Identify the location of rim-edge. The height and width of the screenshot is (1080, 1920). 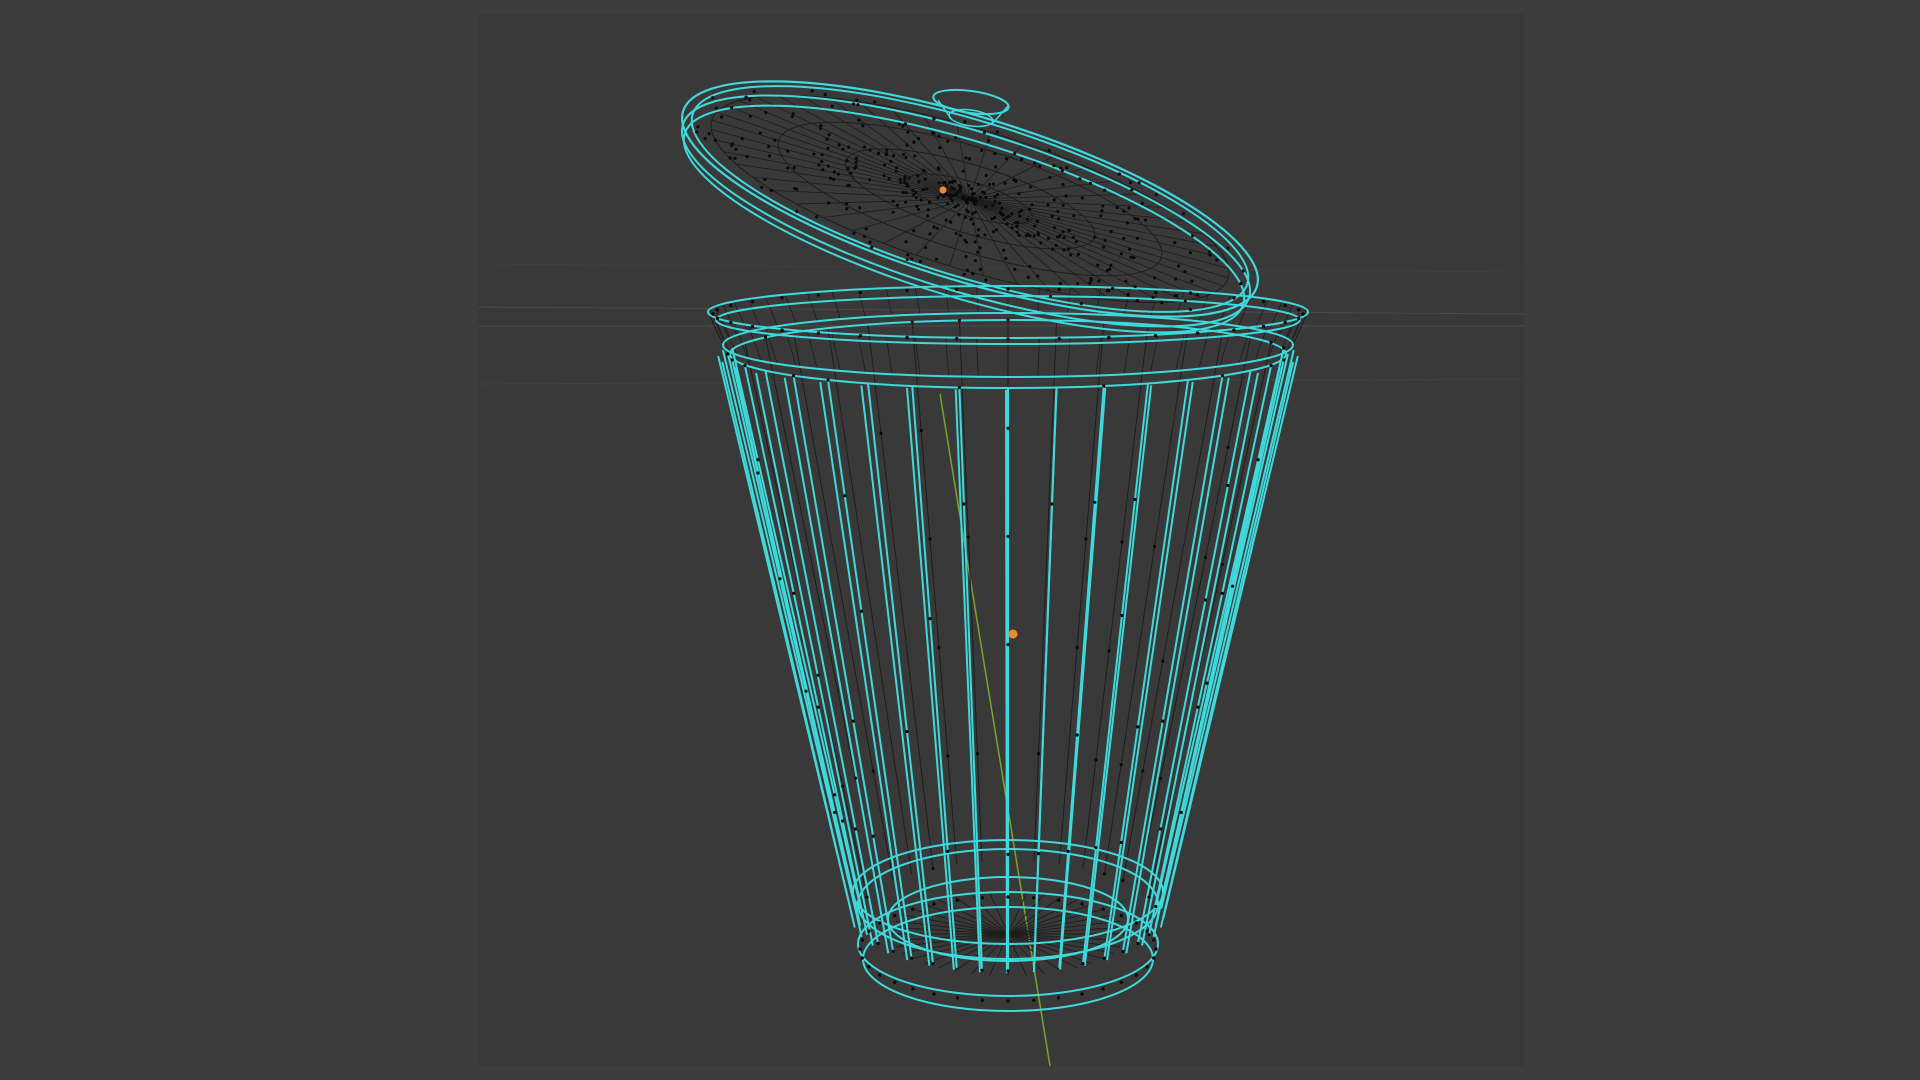
(861, 303).